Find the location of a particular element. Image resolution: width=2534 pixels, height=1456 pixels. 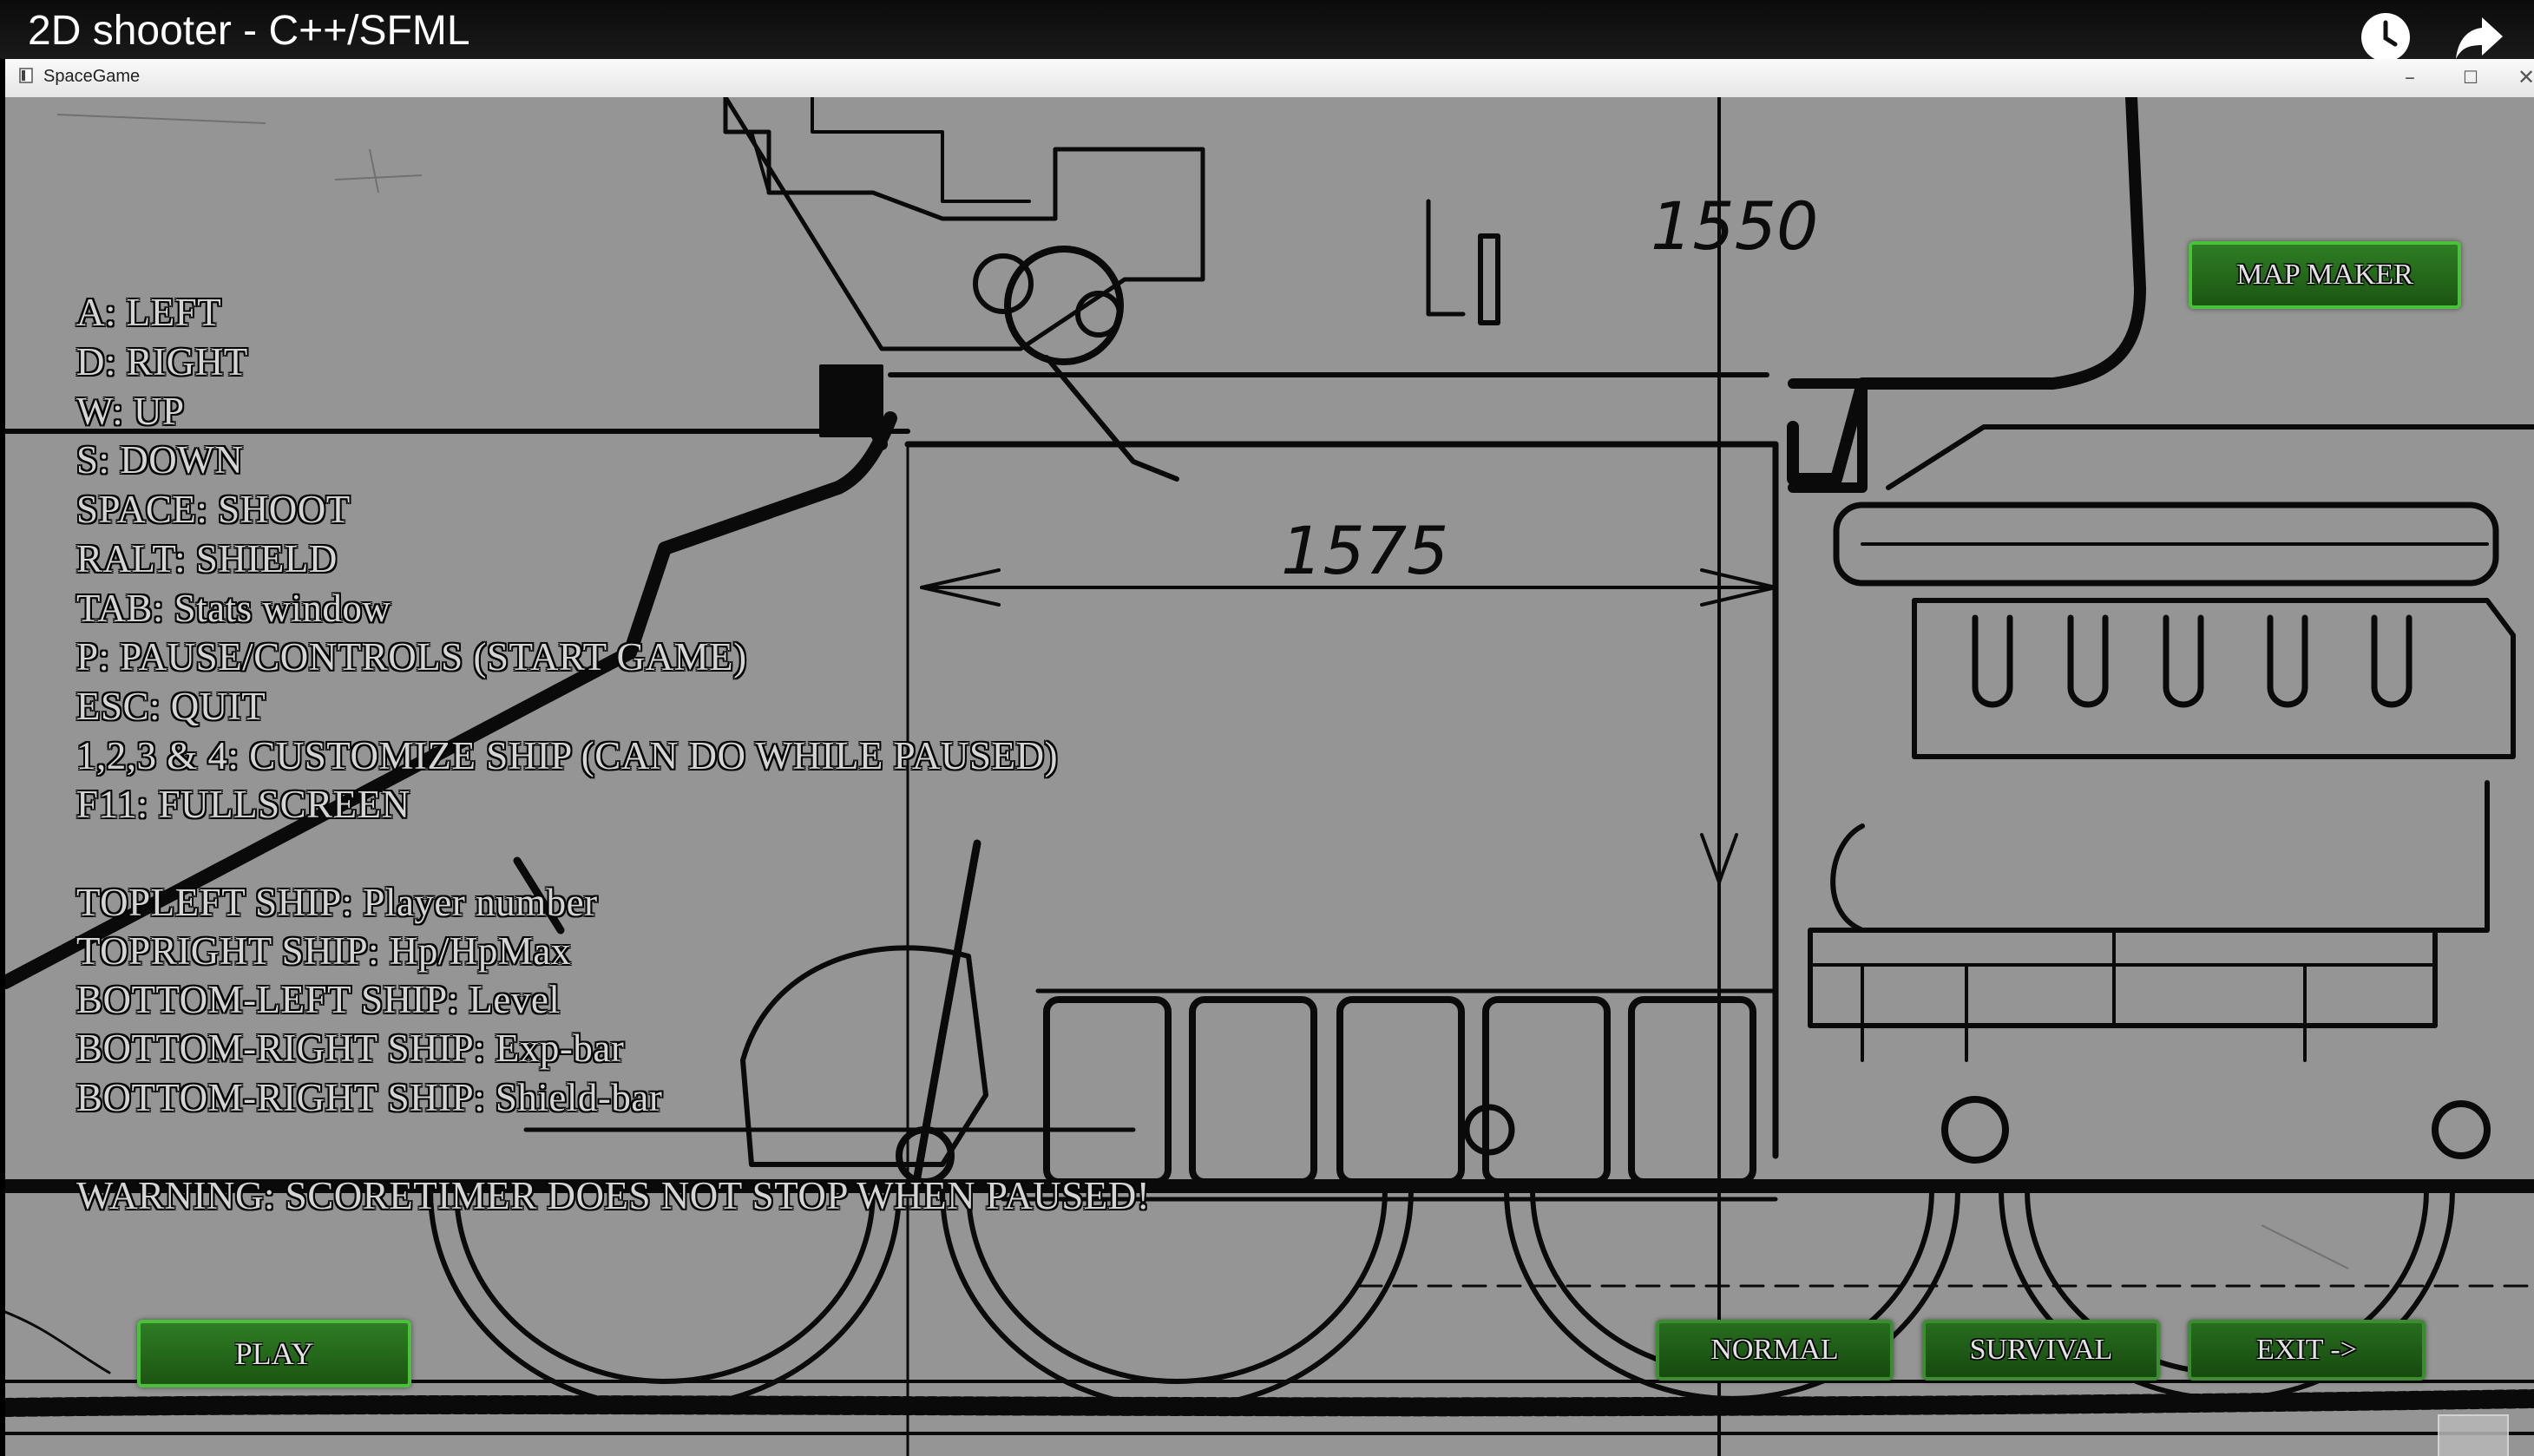

video-title: 2D shooter - C++/SFML is located at coordinates (249, 31).